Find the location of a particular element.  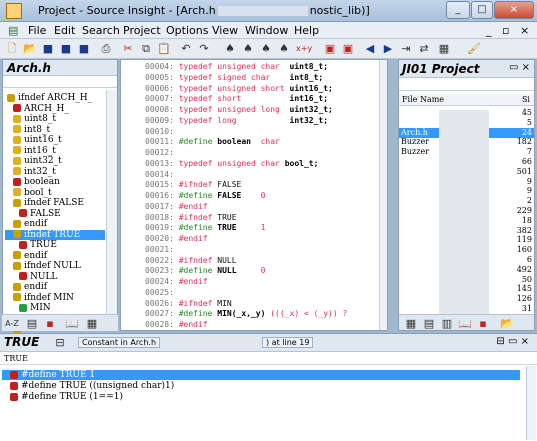

symbol-item: ifndef ARCH_H_ is located at coordinates (55, 98).